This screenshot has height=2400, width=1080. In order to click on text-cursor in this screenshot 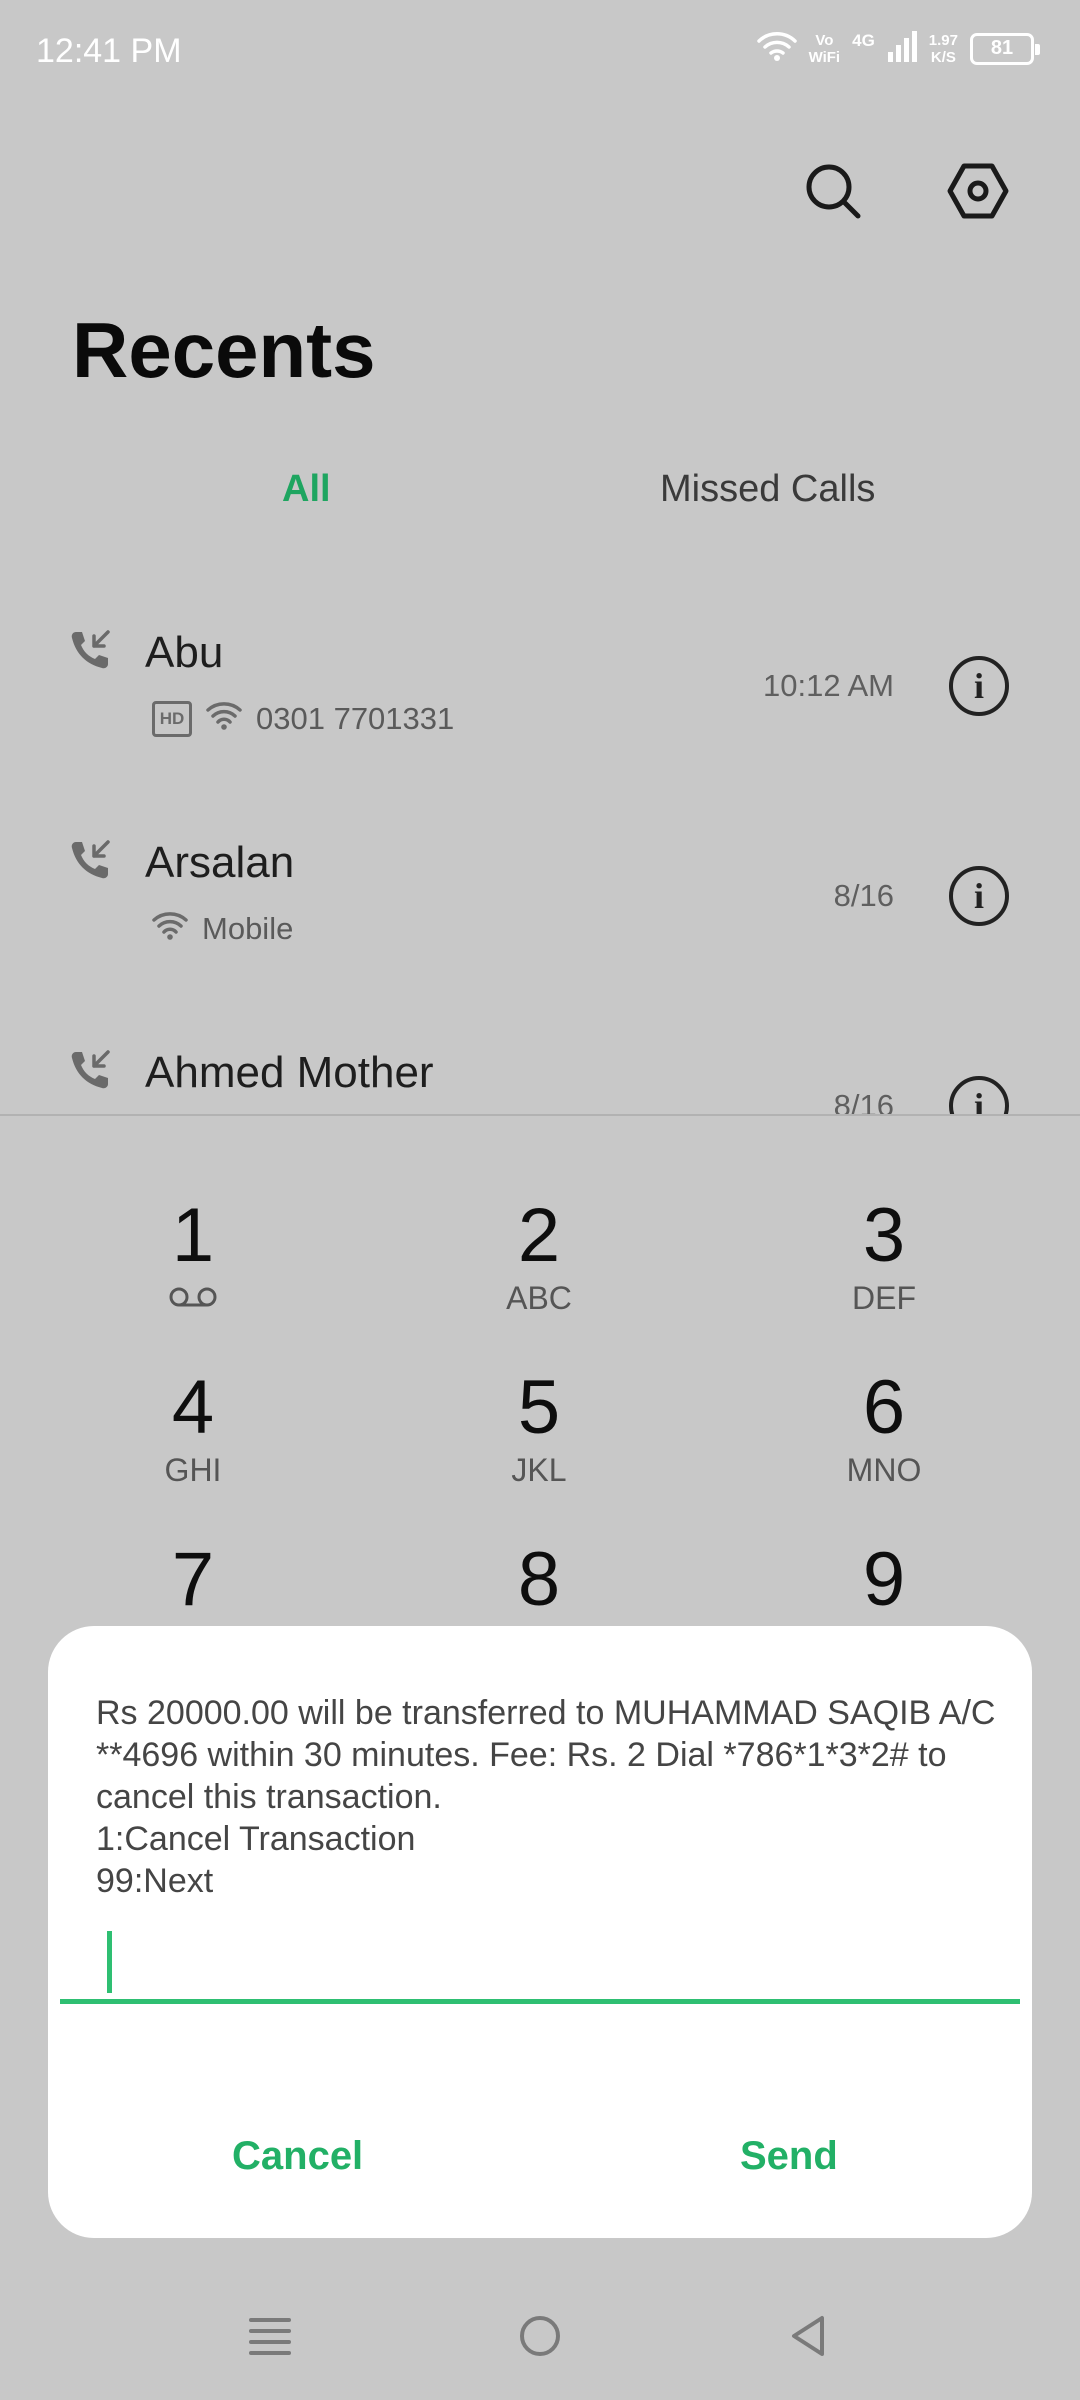, I will do `click(109, 1962)`.